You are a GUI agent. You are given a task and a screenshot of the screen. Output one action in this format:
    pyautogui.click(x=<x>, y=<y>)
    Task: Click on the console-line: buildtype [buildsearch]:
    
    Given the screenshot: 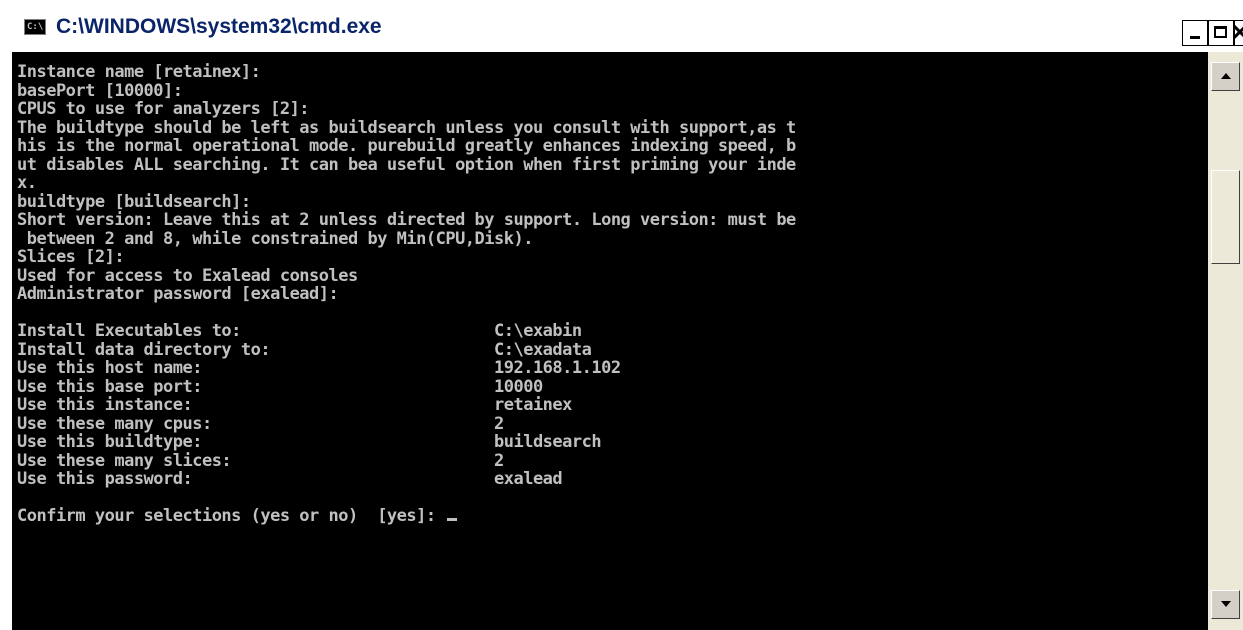 What is the action you would take?
    pyautogui.click(x=134, y=201)
    